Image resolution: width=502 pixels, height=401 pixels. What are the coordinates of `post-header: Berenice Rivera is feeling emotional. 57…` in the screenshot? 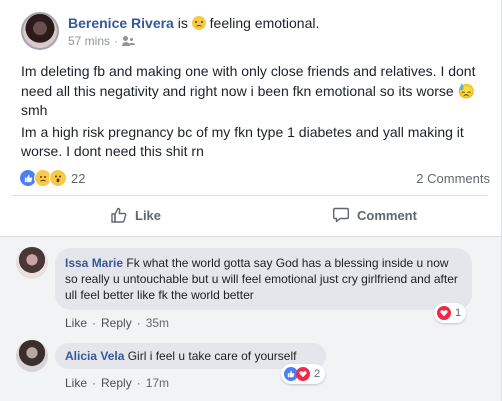 It's located at (170, 31).